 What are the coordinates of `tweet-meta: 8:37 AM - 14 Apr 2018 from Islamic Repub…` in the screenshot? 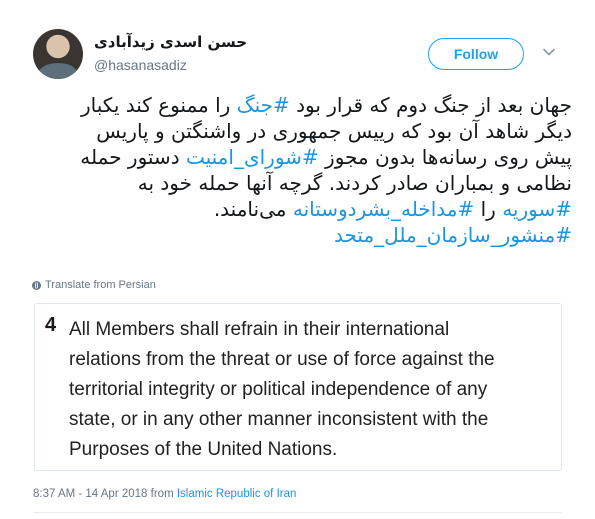 It's located at (164, 494).